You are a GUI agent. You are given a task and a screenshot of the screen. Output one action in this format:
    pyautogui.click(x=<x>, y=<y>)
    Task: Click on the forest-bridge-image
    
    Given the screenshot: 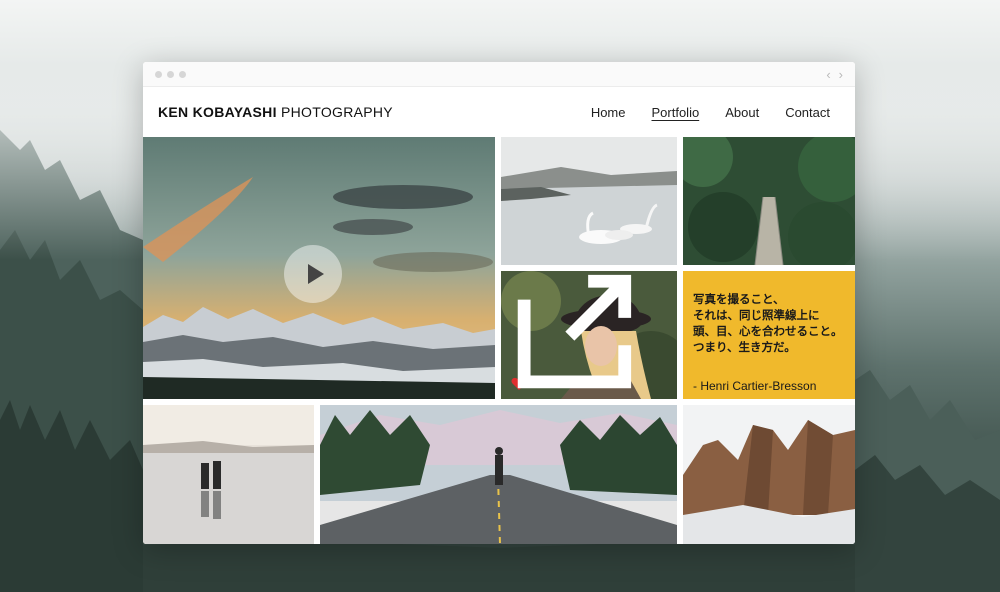 What is the action you would take?
    pyautogui.click(x=769, y=201)
    